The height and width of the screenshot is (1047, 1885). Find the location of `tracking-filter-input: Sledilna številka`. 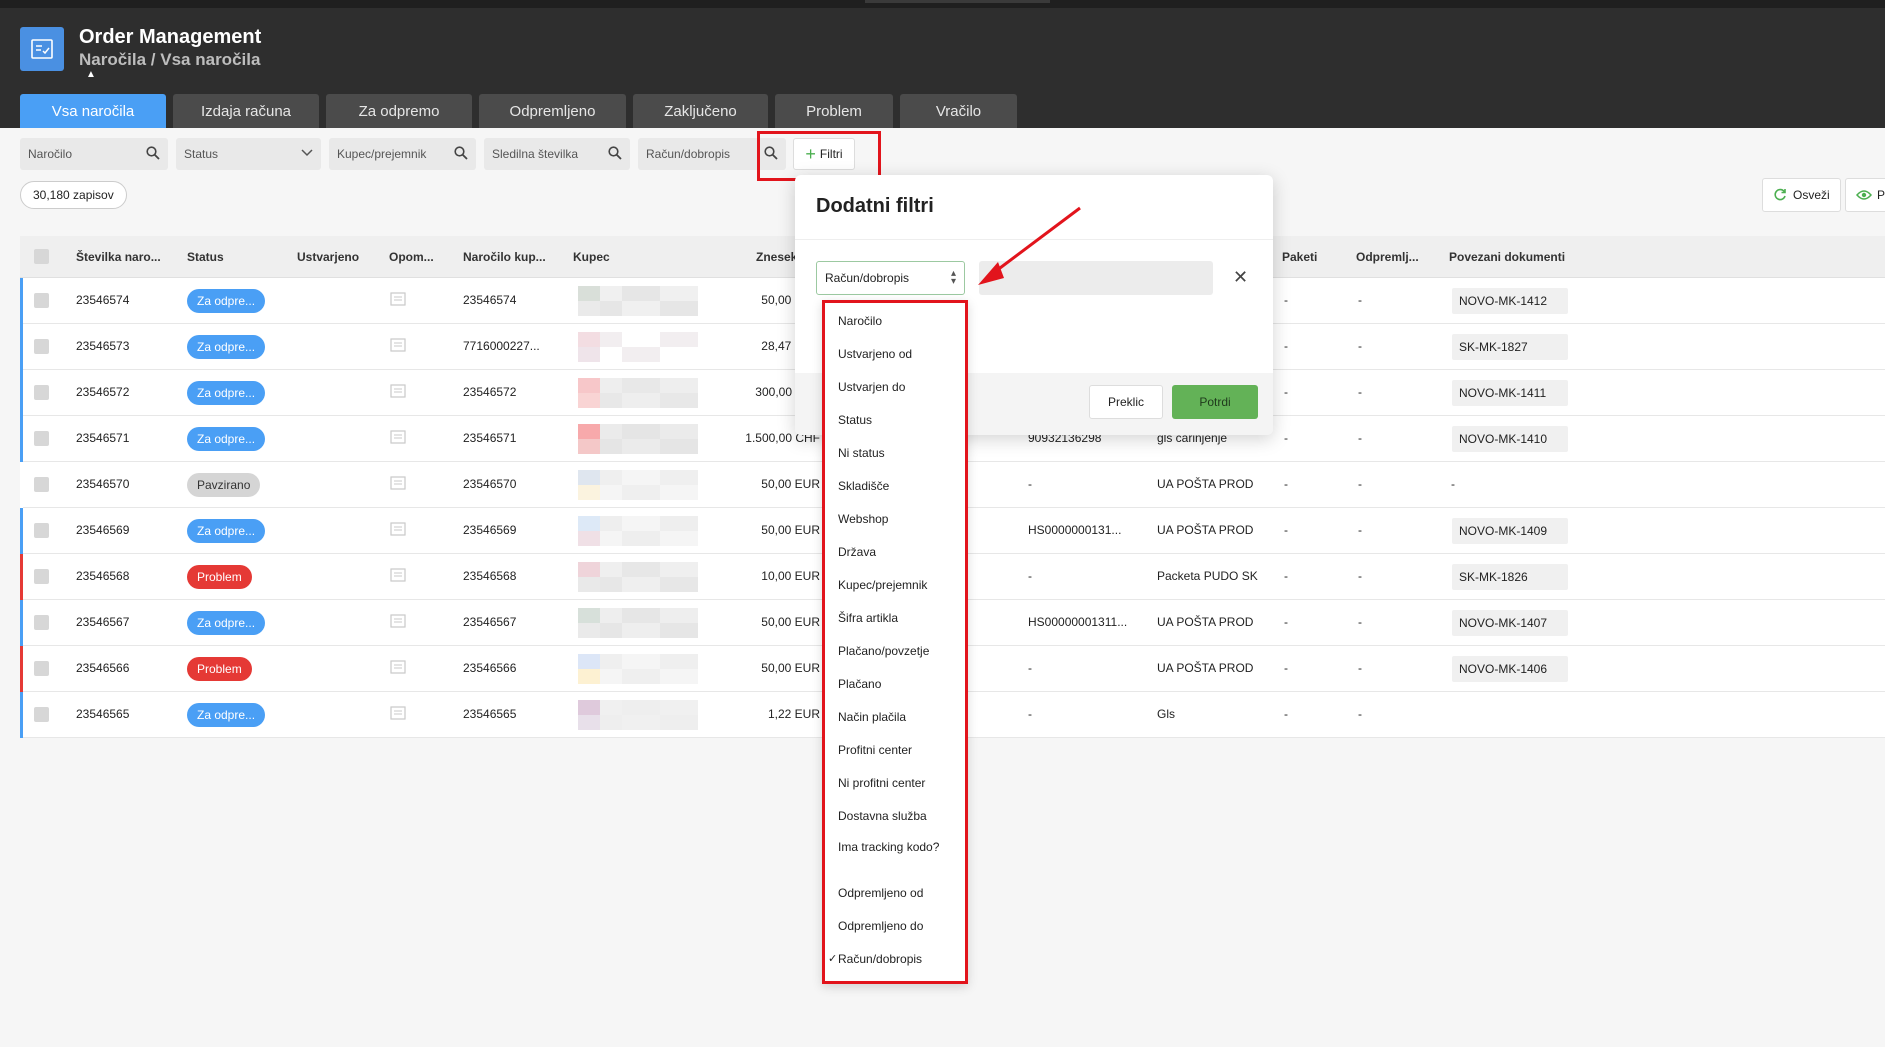

tracking-filter-input: Sledilna številka is located at coordinates (557, 154).